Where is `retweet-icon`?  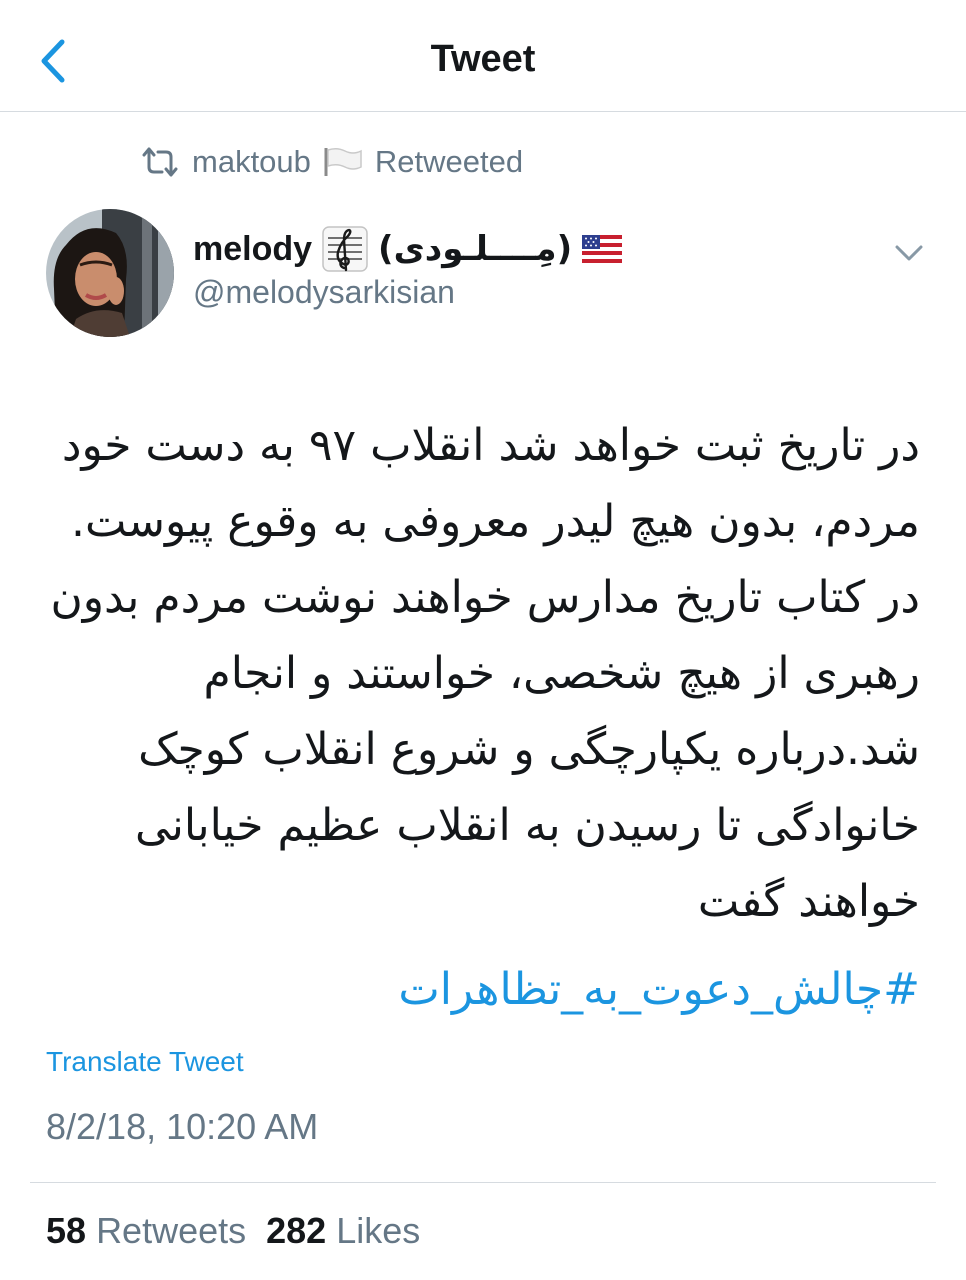
retweet-icon is located at coordinates (160, 162).